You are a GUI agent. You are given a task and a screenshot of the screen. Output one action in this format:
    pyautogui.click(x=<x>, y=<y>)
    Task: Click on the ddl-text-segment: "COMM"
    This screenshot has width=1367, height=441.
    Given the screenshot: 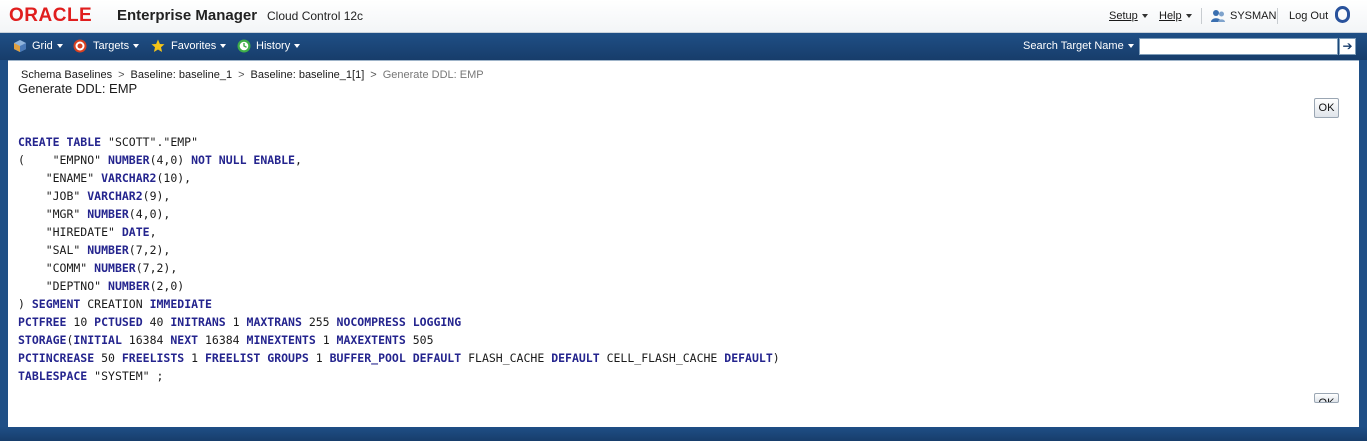 What is the action you would take?
    pyautogui.click(x=56, y=268)
    